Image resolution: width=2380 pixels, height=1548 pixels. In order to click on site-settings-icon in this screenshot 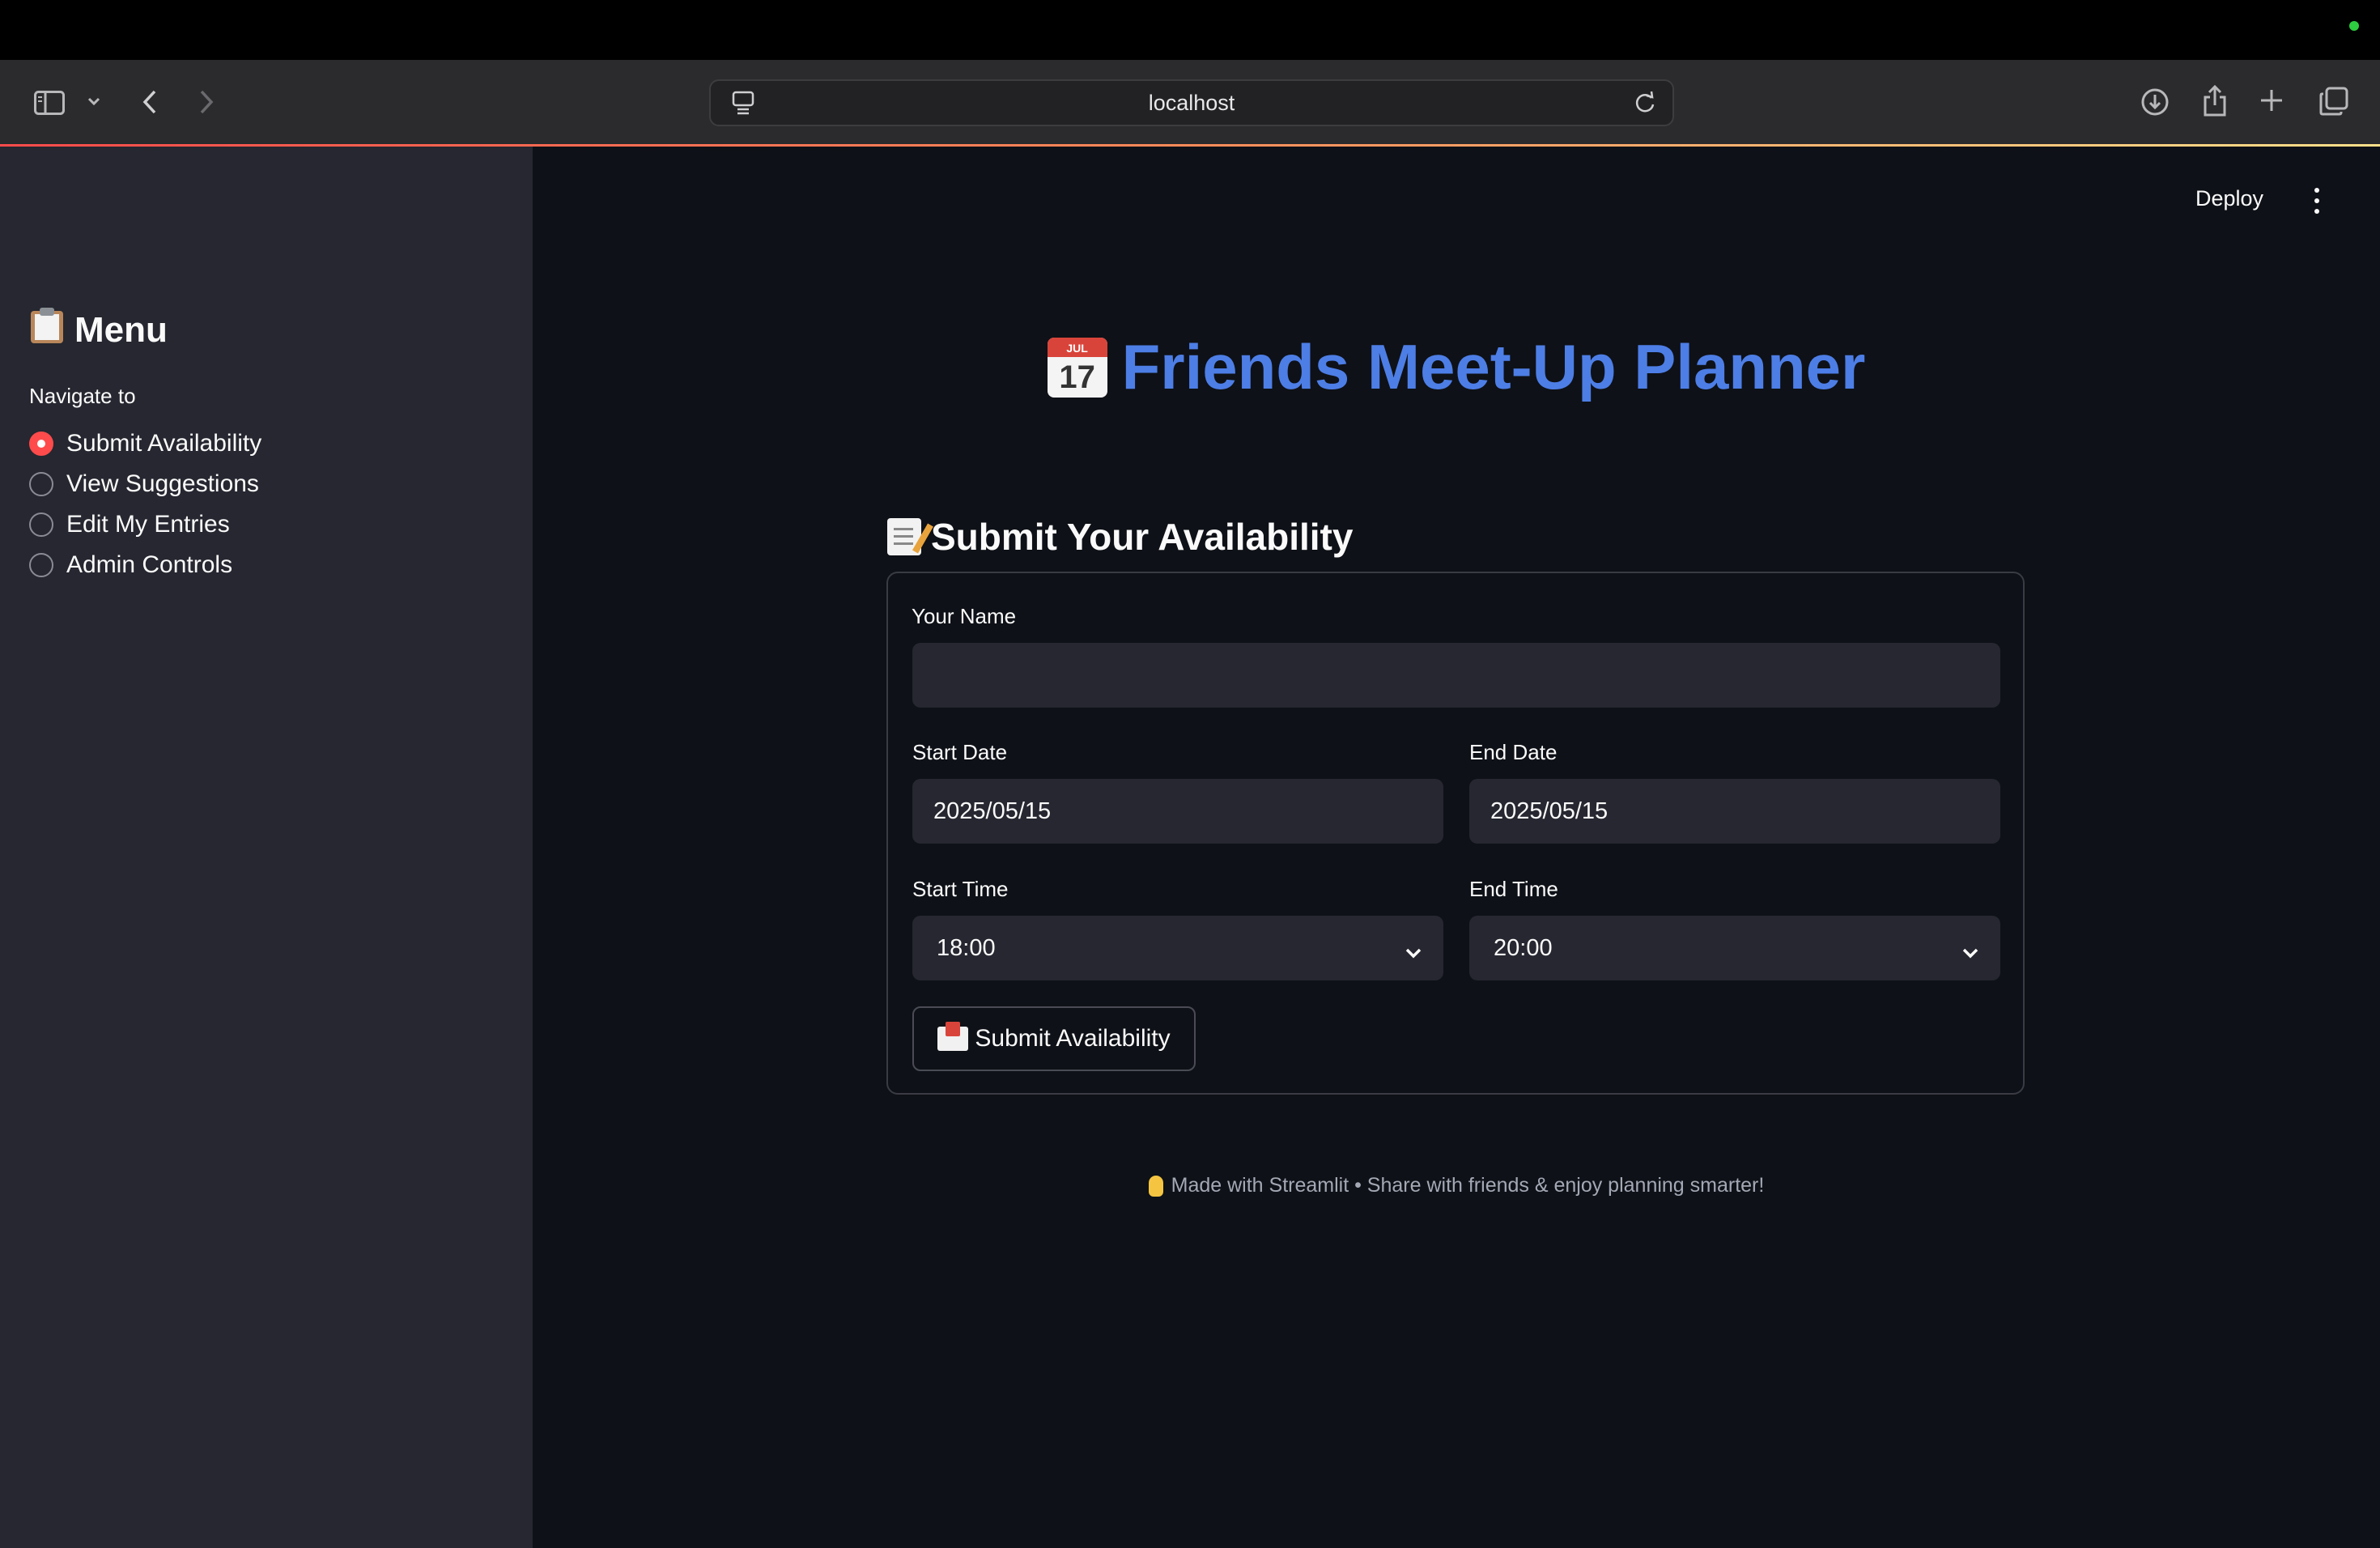, I will do `click(743, 106)`.